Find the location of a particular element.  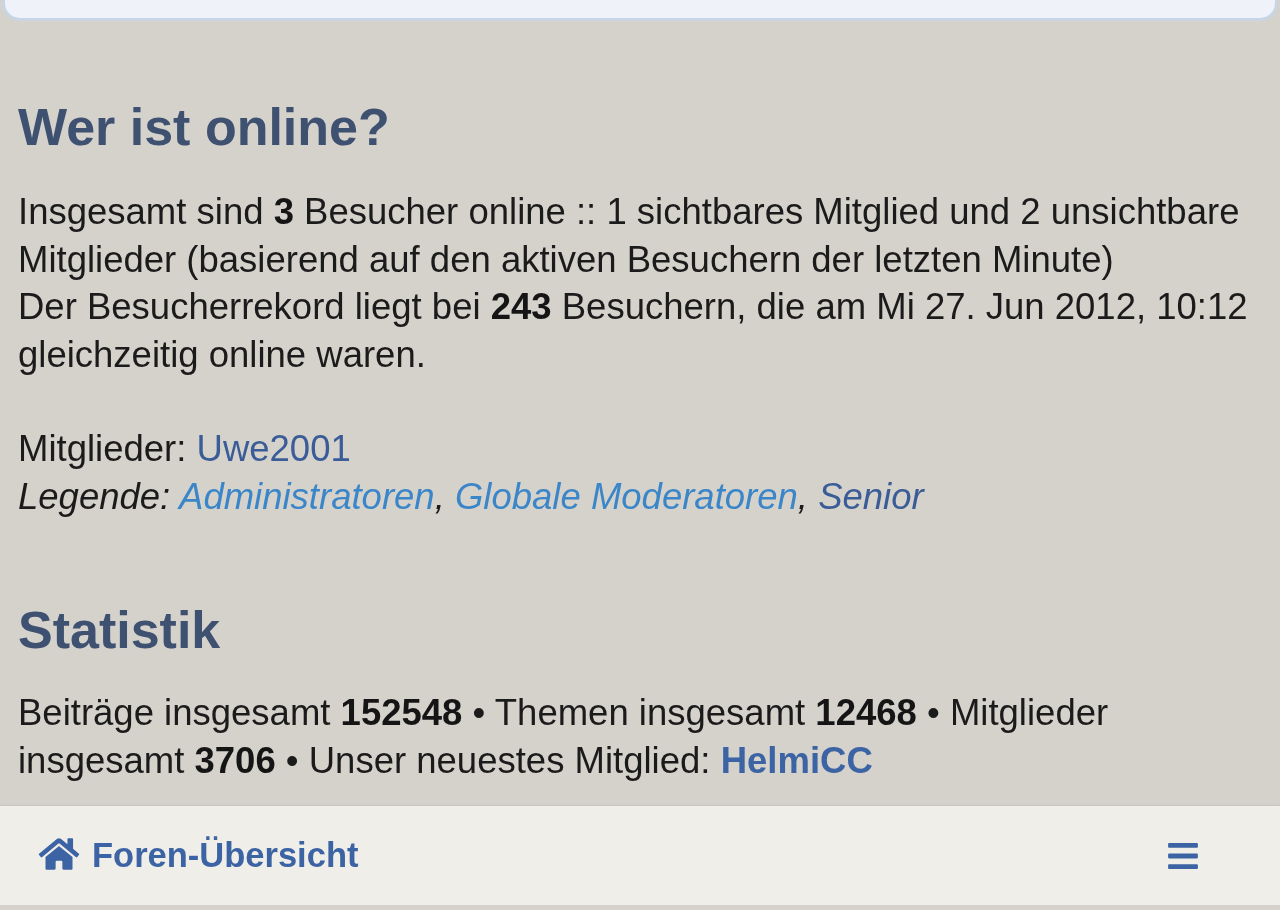

group-link: Administratoren is located at coordinates (307, 496).